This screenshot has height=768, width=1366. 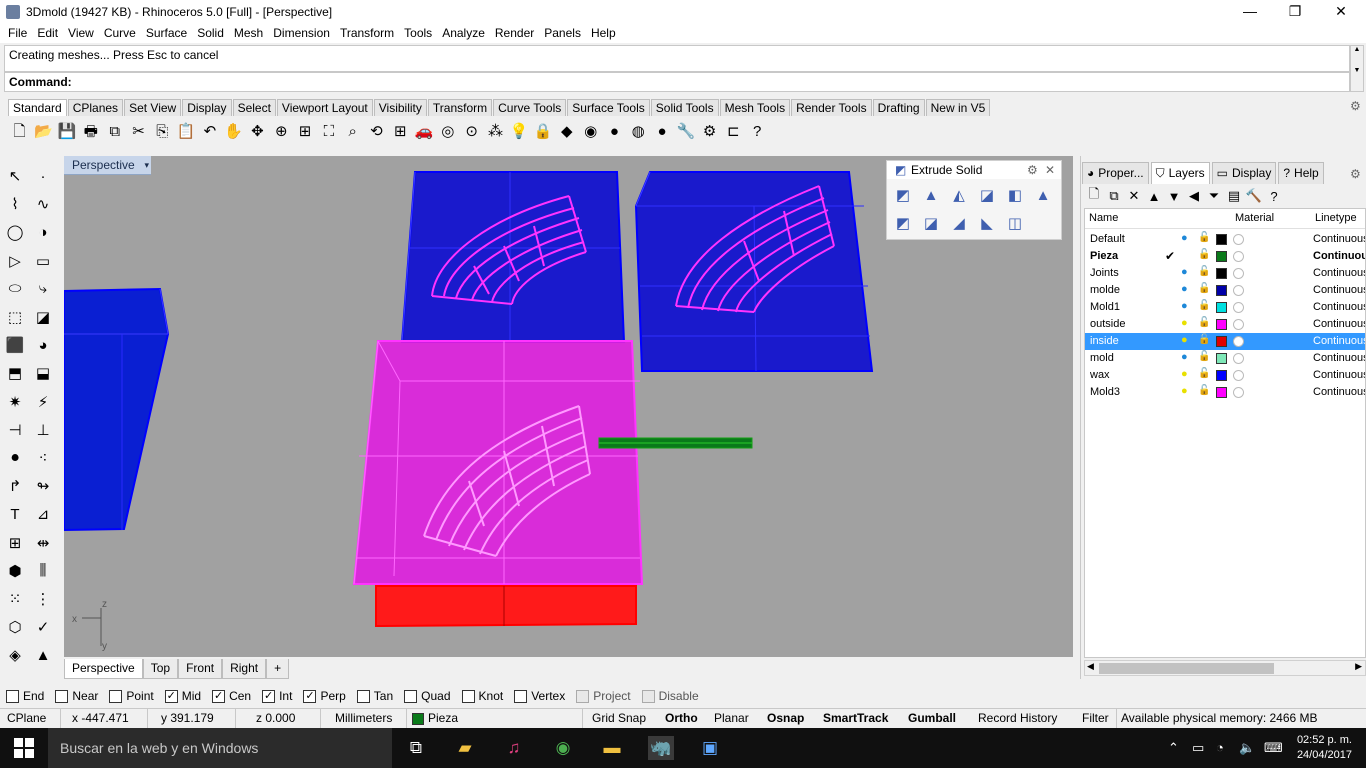 I want to click on panel-tab-display: ▭ Display, so click(x=1244, y=173).